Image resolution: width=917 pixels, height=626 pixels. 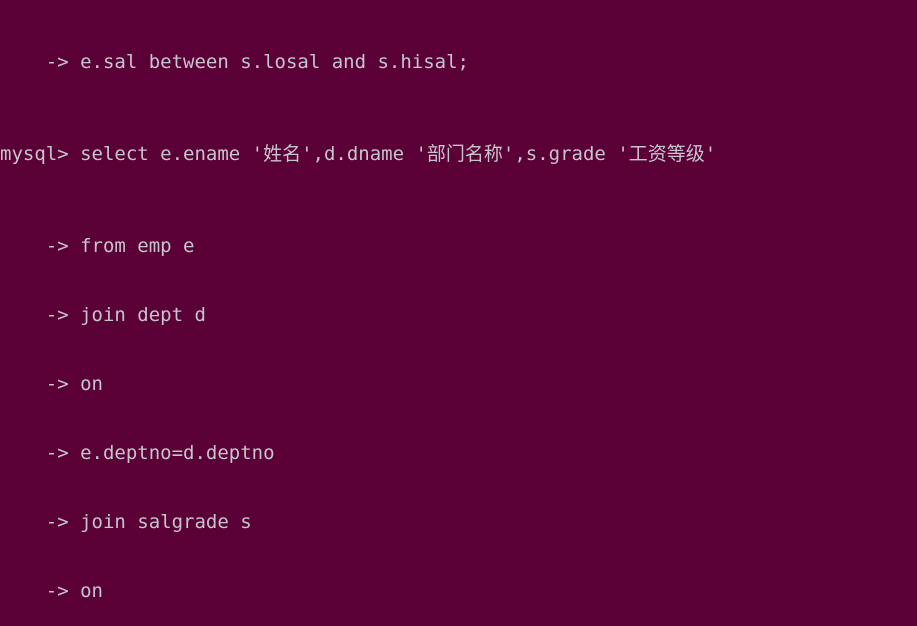 I want to click on query-continuation-line: -> join salgrade s, so click(x=126, y=522).